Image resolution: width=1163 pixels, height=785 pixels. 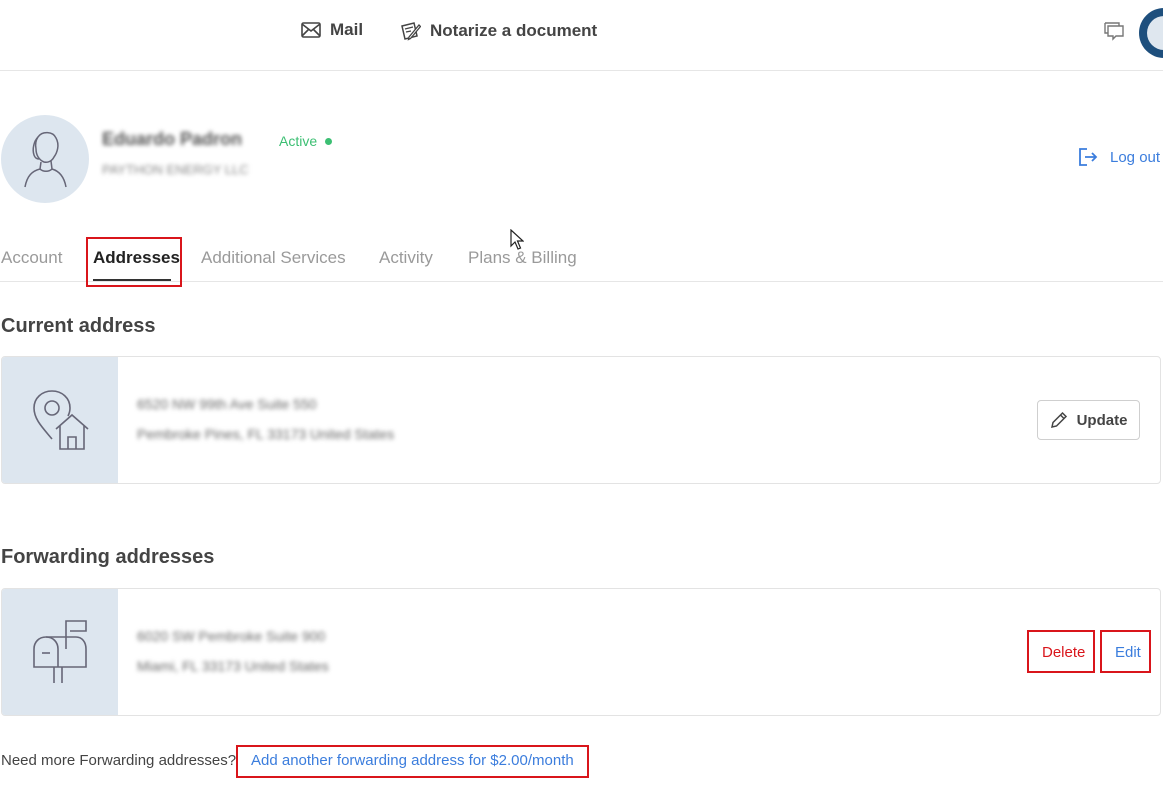 I want to click on update-label: Update, so click(x=1102, y=420).